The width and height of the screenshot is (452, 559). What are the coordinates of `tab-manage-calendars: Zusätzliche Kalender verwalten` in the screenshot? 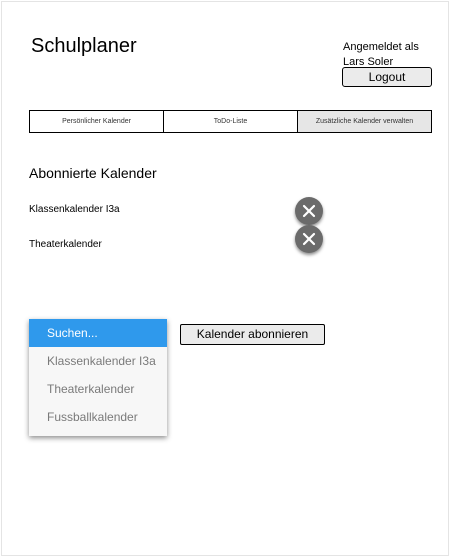 It's located at (364, 121).